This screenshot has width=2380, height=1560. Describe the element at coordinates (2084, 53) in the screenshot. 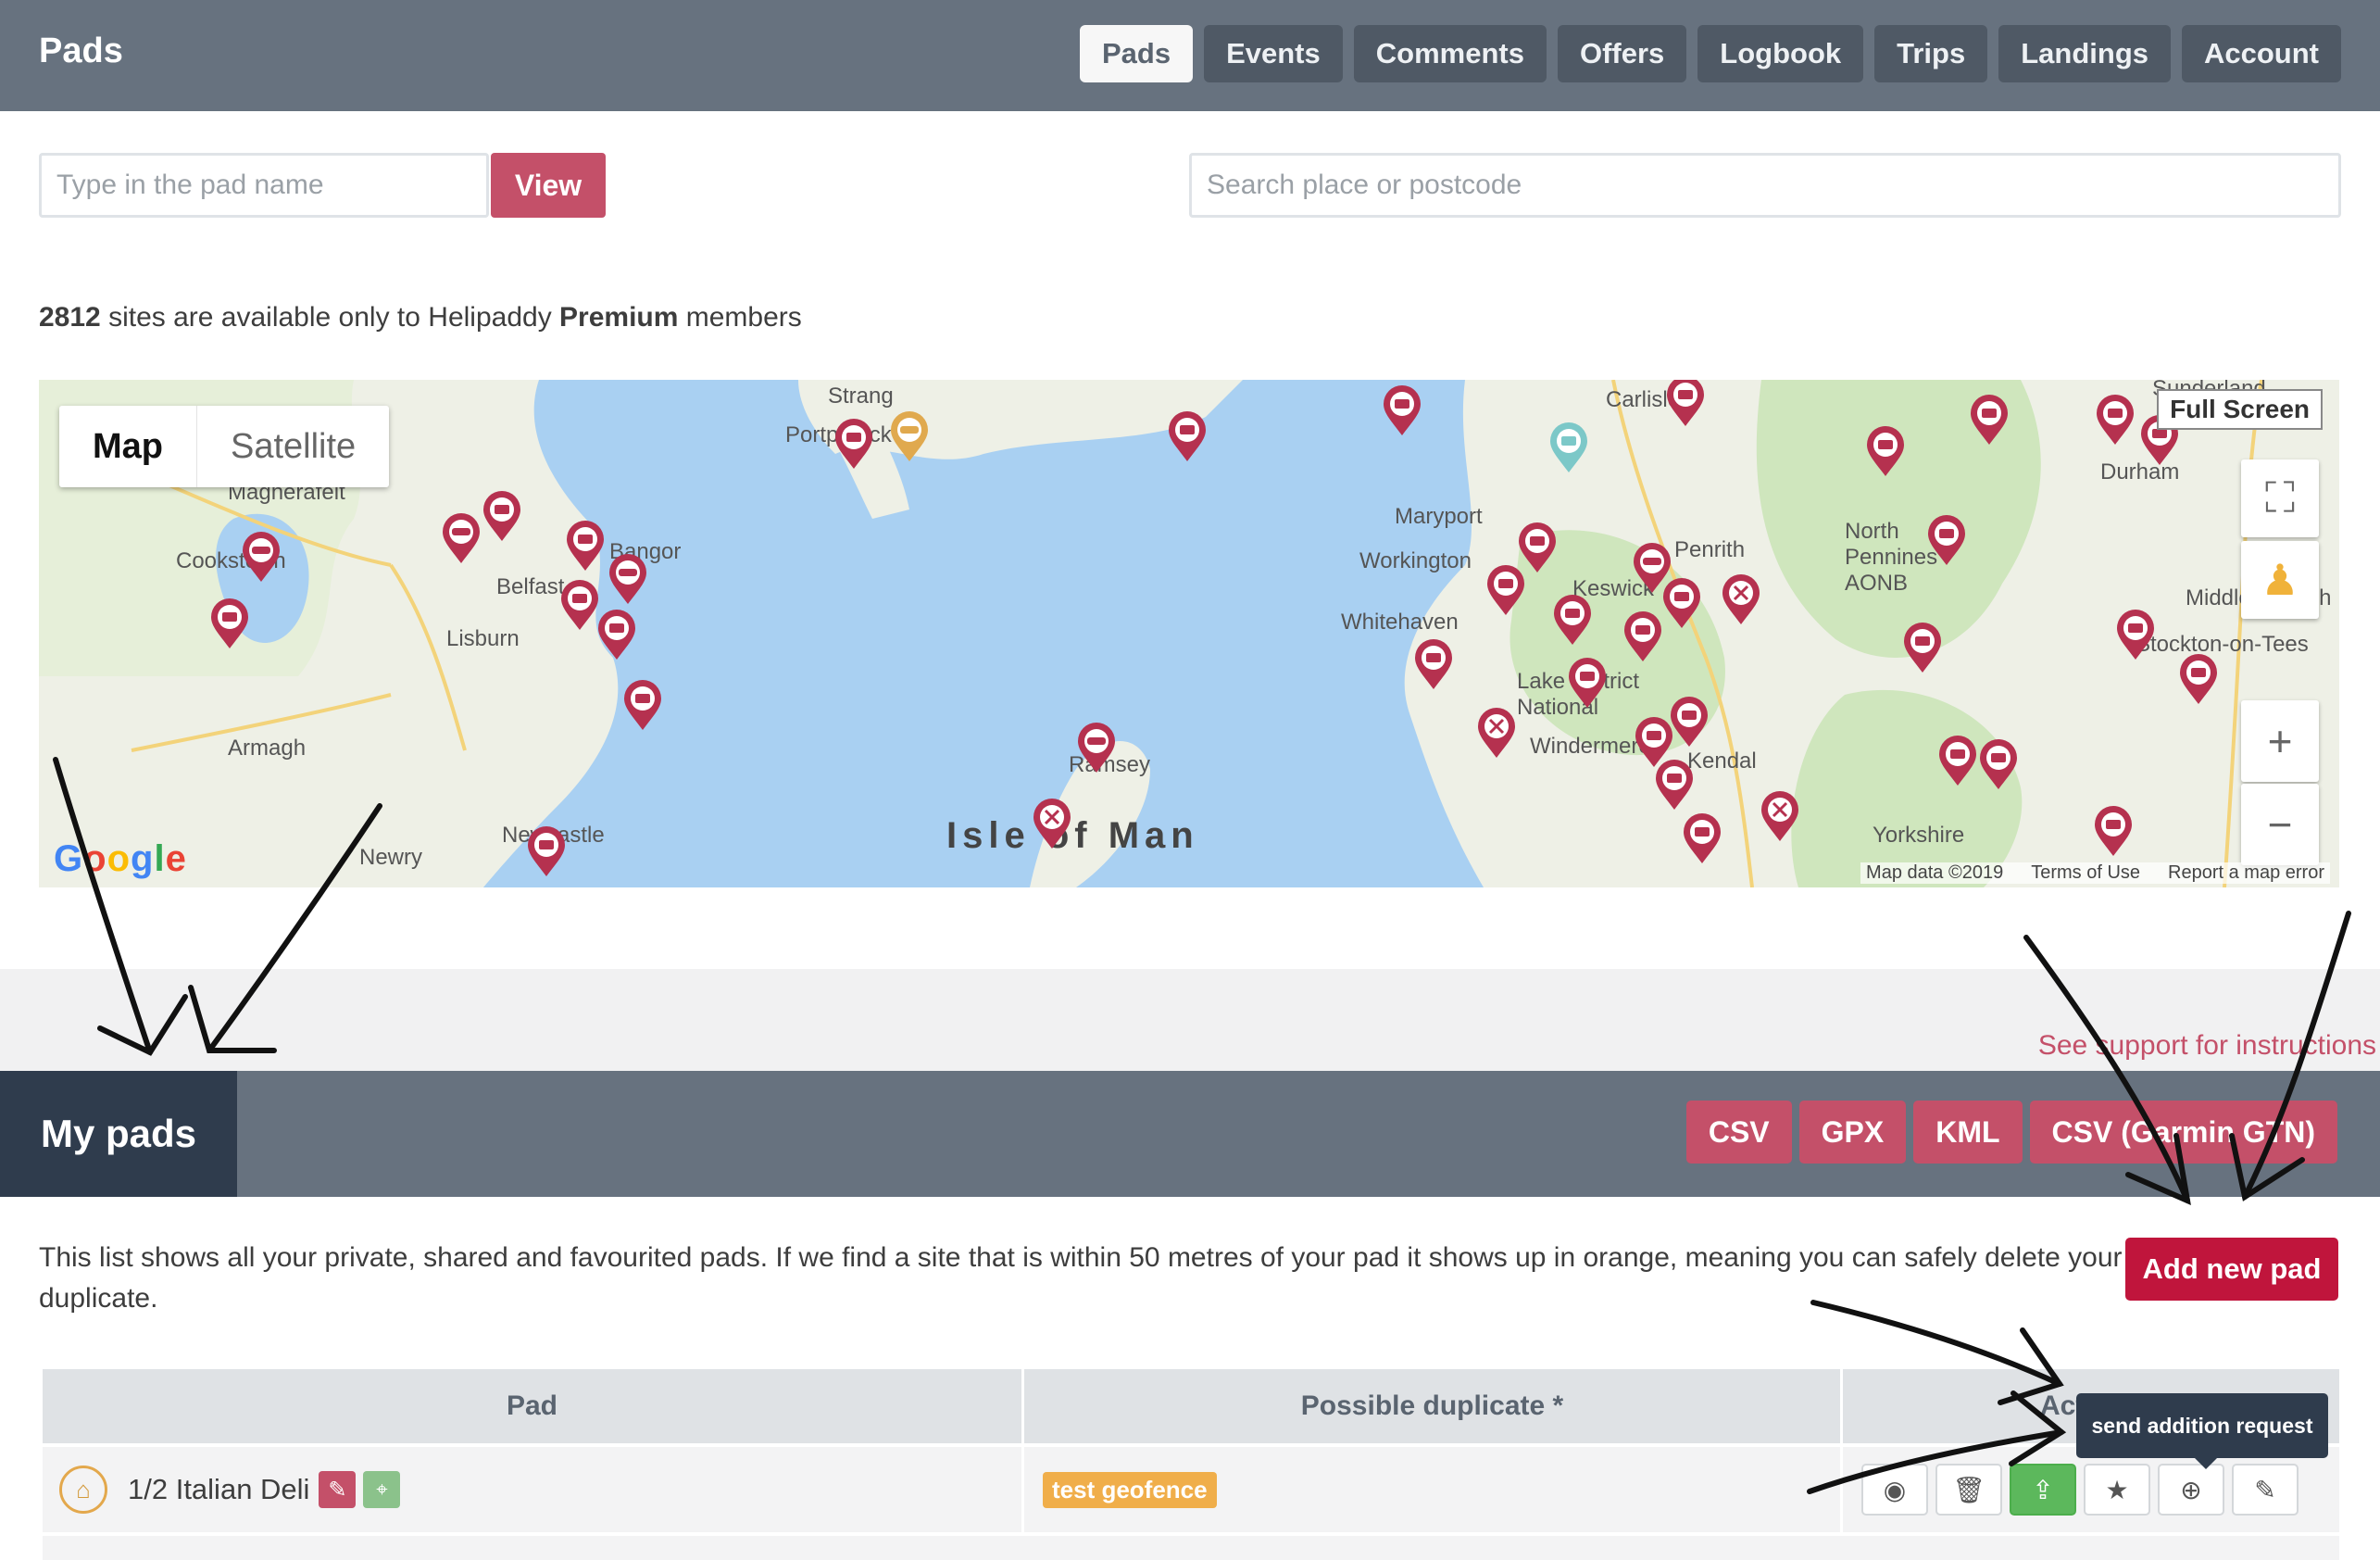

I see `tab-landings: Landings` at that location.